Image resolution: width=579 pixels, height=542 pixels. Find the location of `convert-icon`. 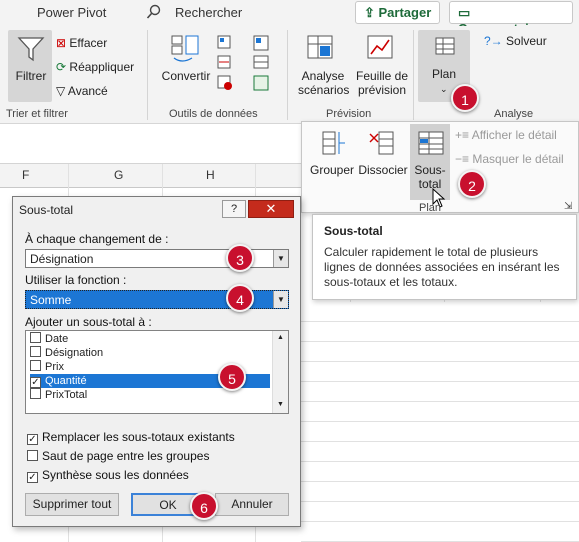

convert-icon is located at coordinates (185, 49).